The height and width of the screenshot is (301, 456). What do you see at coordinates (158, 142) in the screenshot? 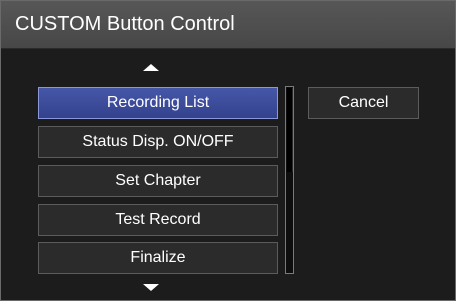
I see `menu-item-status-disp: Status Disp. ON/OFF` at bounding box center [158, 142].